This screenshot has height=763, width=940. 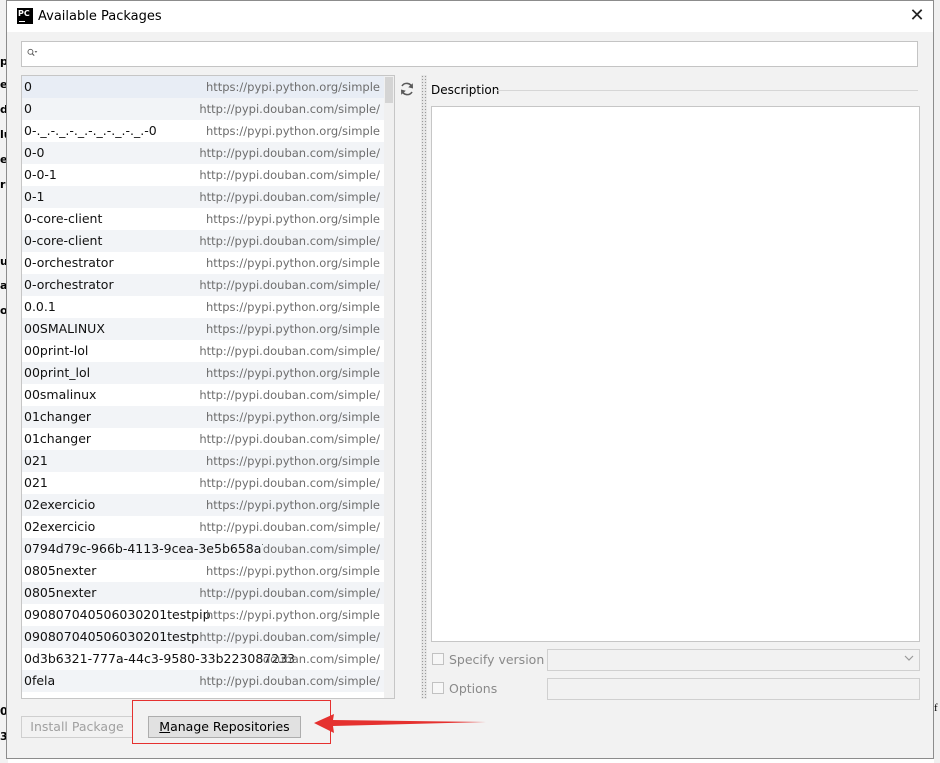 I want to click on package-row: 0-0 http://pypi.douban.com/simple/, so click(x=203, y=153).